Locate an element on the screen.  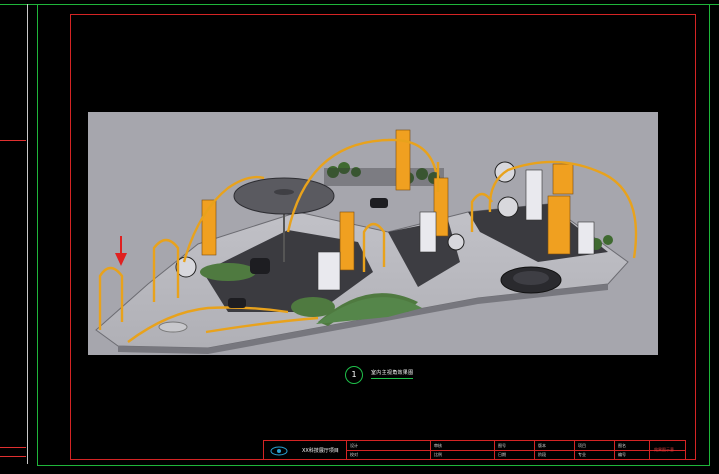
title-block-cell: 校对 is located at coordinates (354, 454).